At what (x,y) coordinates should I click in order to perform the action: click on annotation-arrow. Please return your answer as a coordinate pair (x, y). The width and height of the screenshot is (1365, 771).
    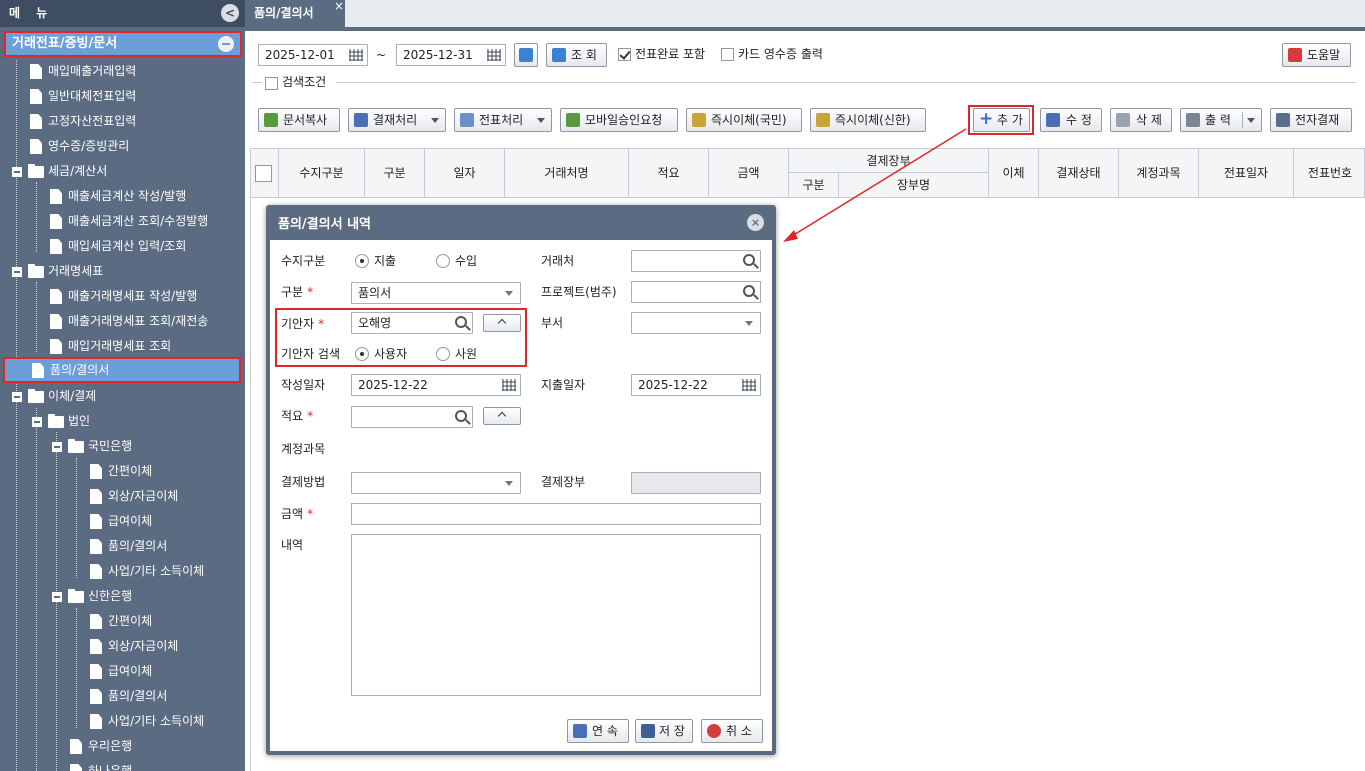
    Looking at the image, I should click on (875, 185).